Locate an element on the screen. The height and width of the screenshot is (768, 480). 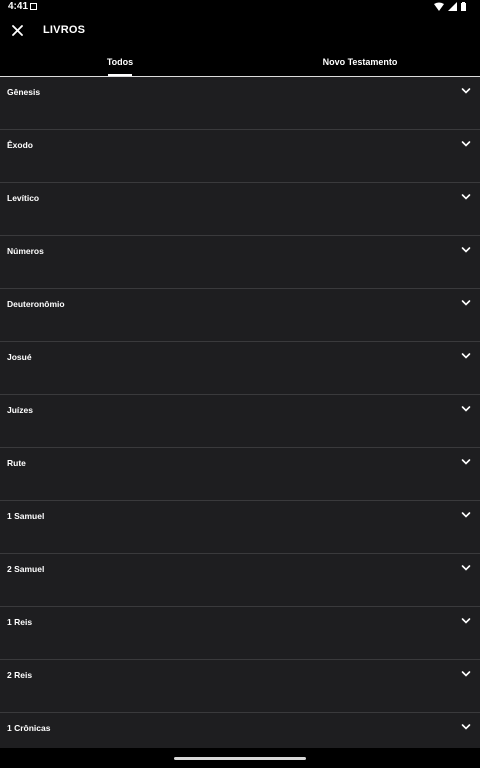
list-item: Gênesis is located at coordinates (240, 103).